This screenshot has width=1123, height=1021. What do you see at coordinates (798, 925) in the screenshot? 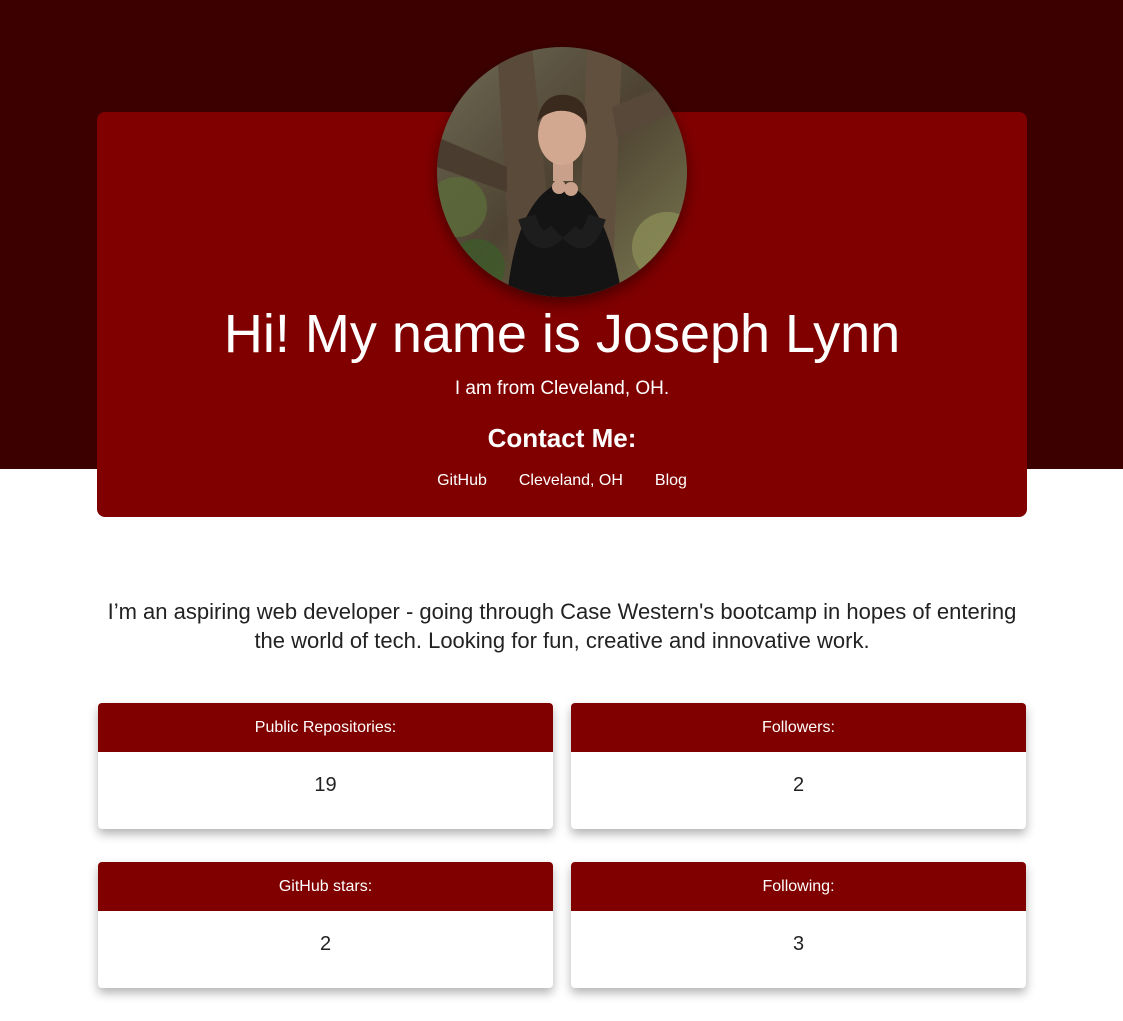
I see `following-card: Following: 3` at bounding box center [798, 925].